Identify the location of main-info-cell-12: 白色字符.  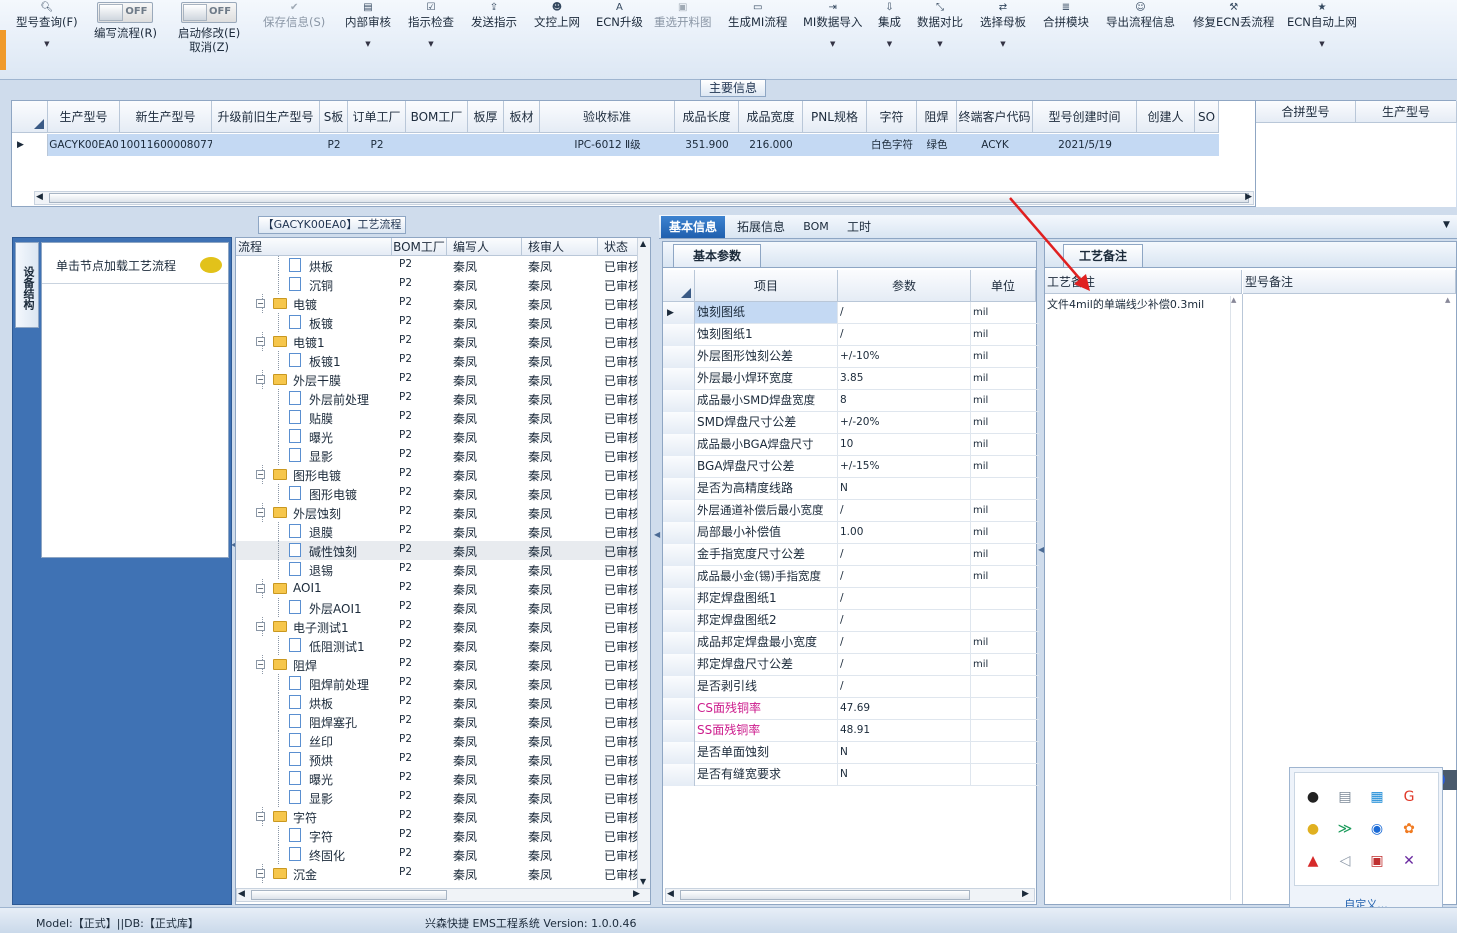
(892, 145).